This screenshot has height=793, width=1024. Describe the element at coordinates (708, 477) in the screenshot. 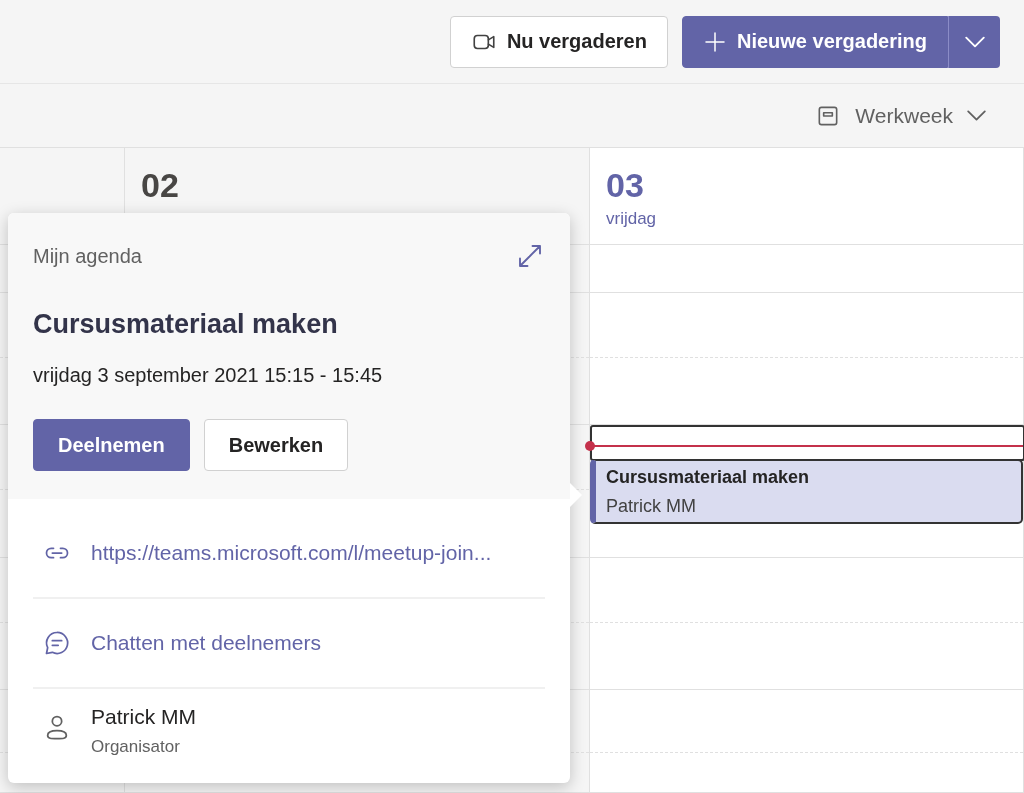

I see `event-title: Cursusmateriaal maken` at that location.